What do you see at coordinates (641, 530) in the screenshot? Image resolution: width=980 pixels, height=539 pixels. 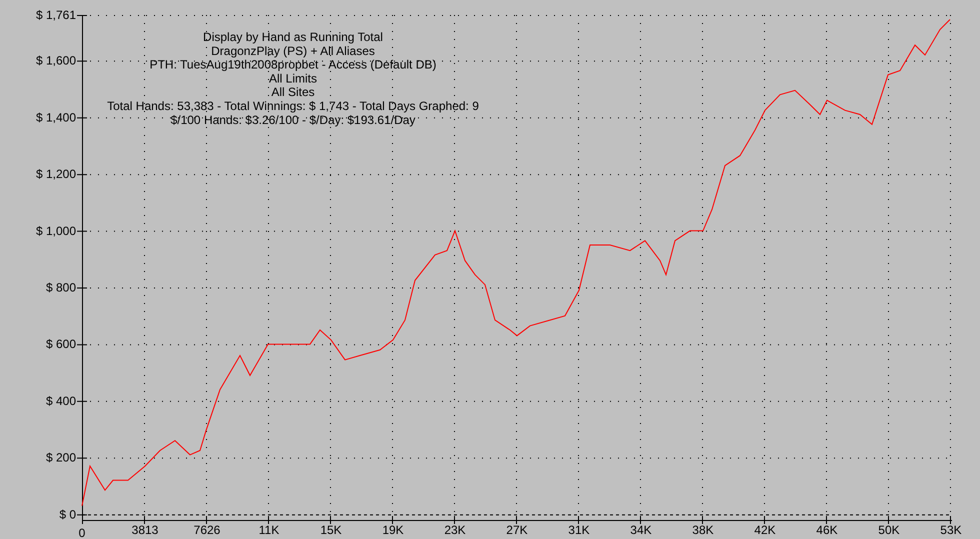 I see `x-tick-label: 34K` at bounding box center [641, 530].